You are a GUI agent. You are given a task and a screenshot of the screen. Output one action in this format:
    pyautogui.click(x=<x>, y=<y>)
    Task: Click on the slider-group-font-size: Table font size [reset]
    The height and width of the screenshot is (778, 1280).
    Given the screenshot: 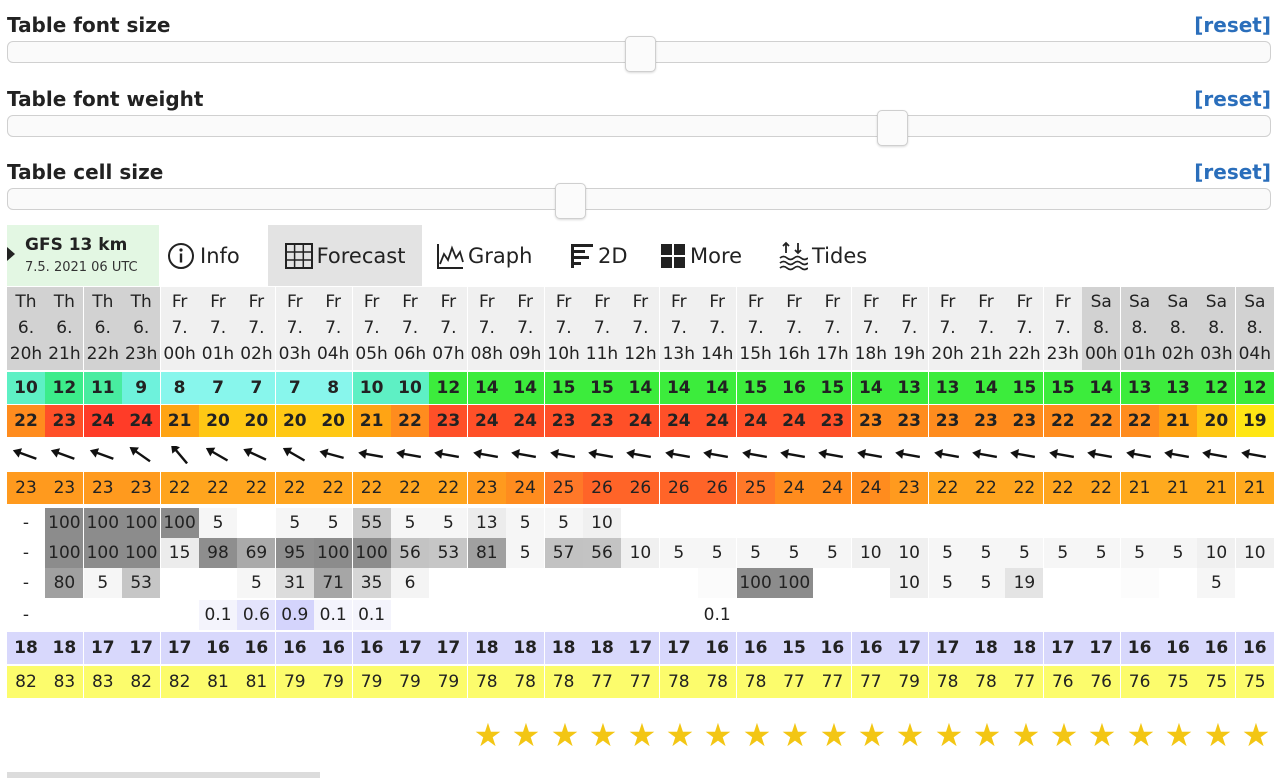 What is the action you would take?
    pyautogui.click(x=639, y=39)
    